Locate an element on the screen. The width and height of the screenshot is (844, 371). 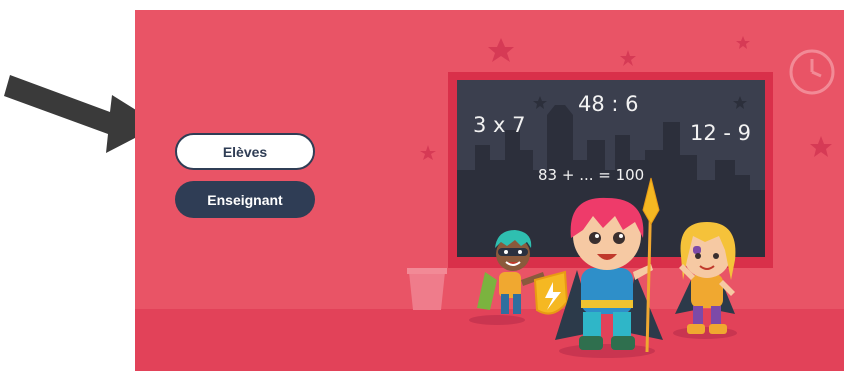
equation-1: 3 x 7 is located at coordinates (499, 125).